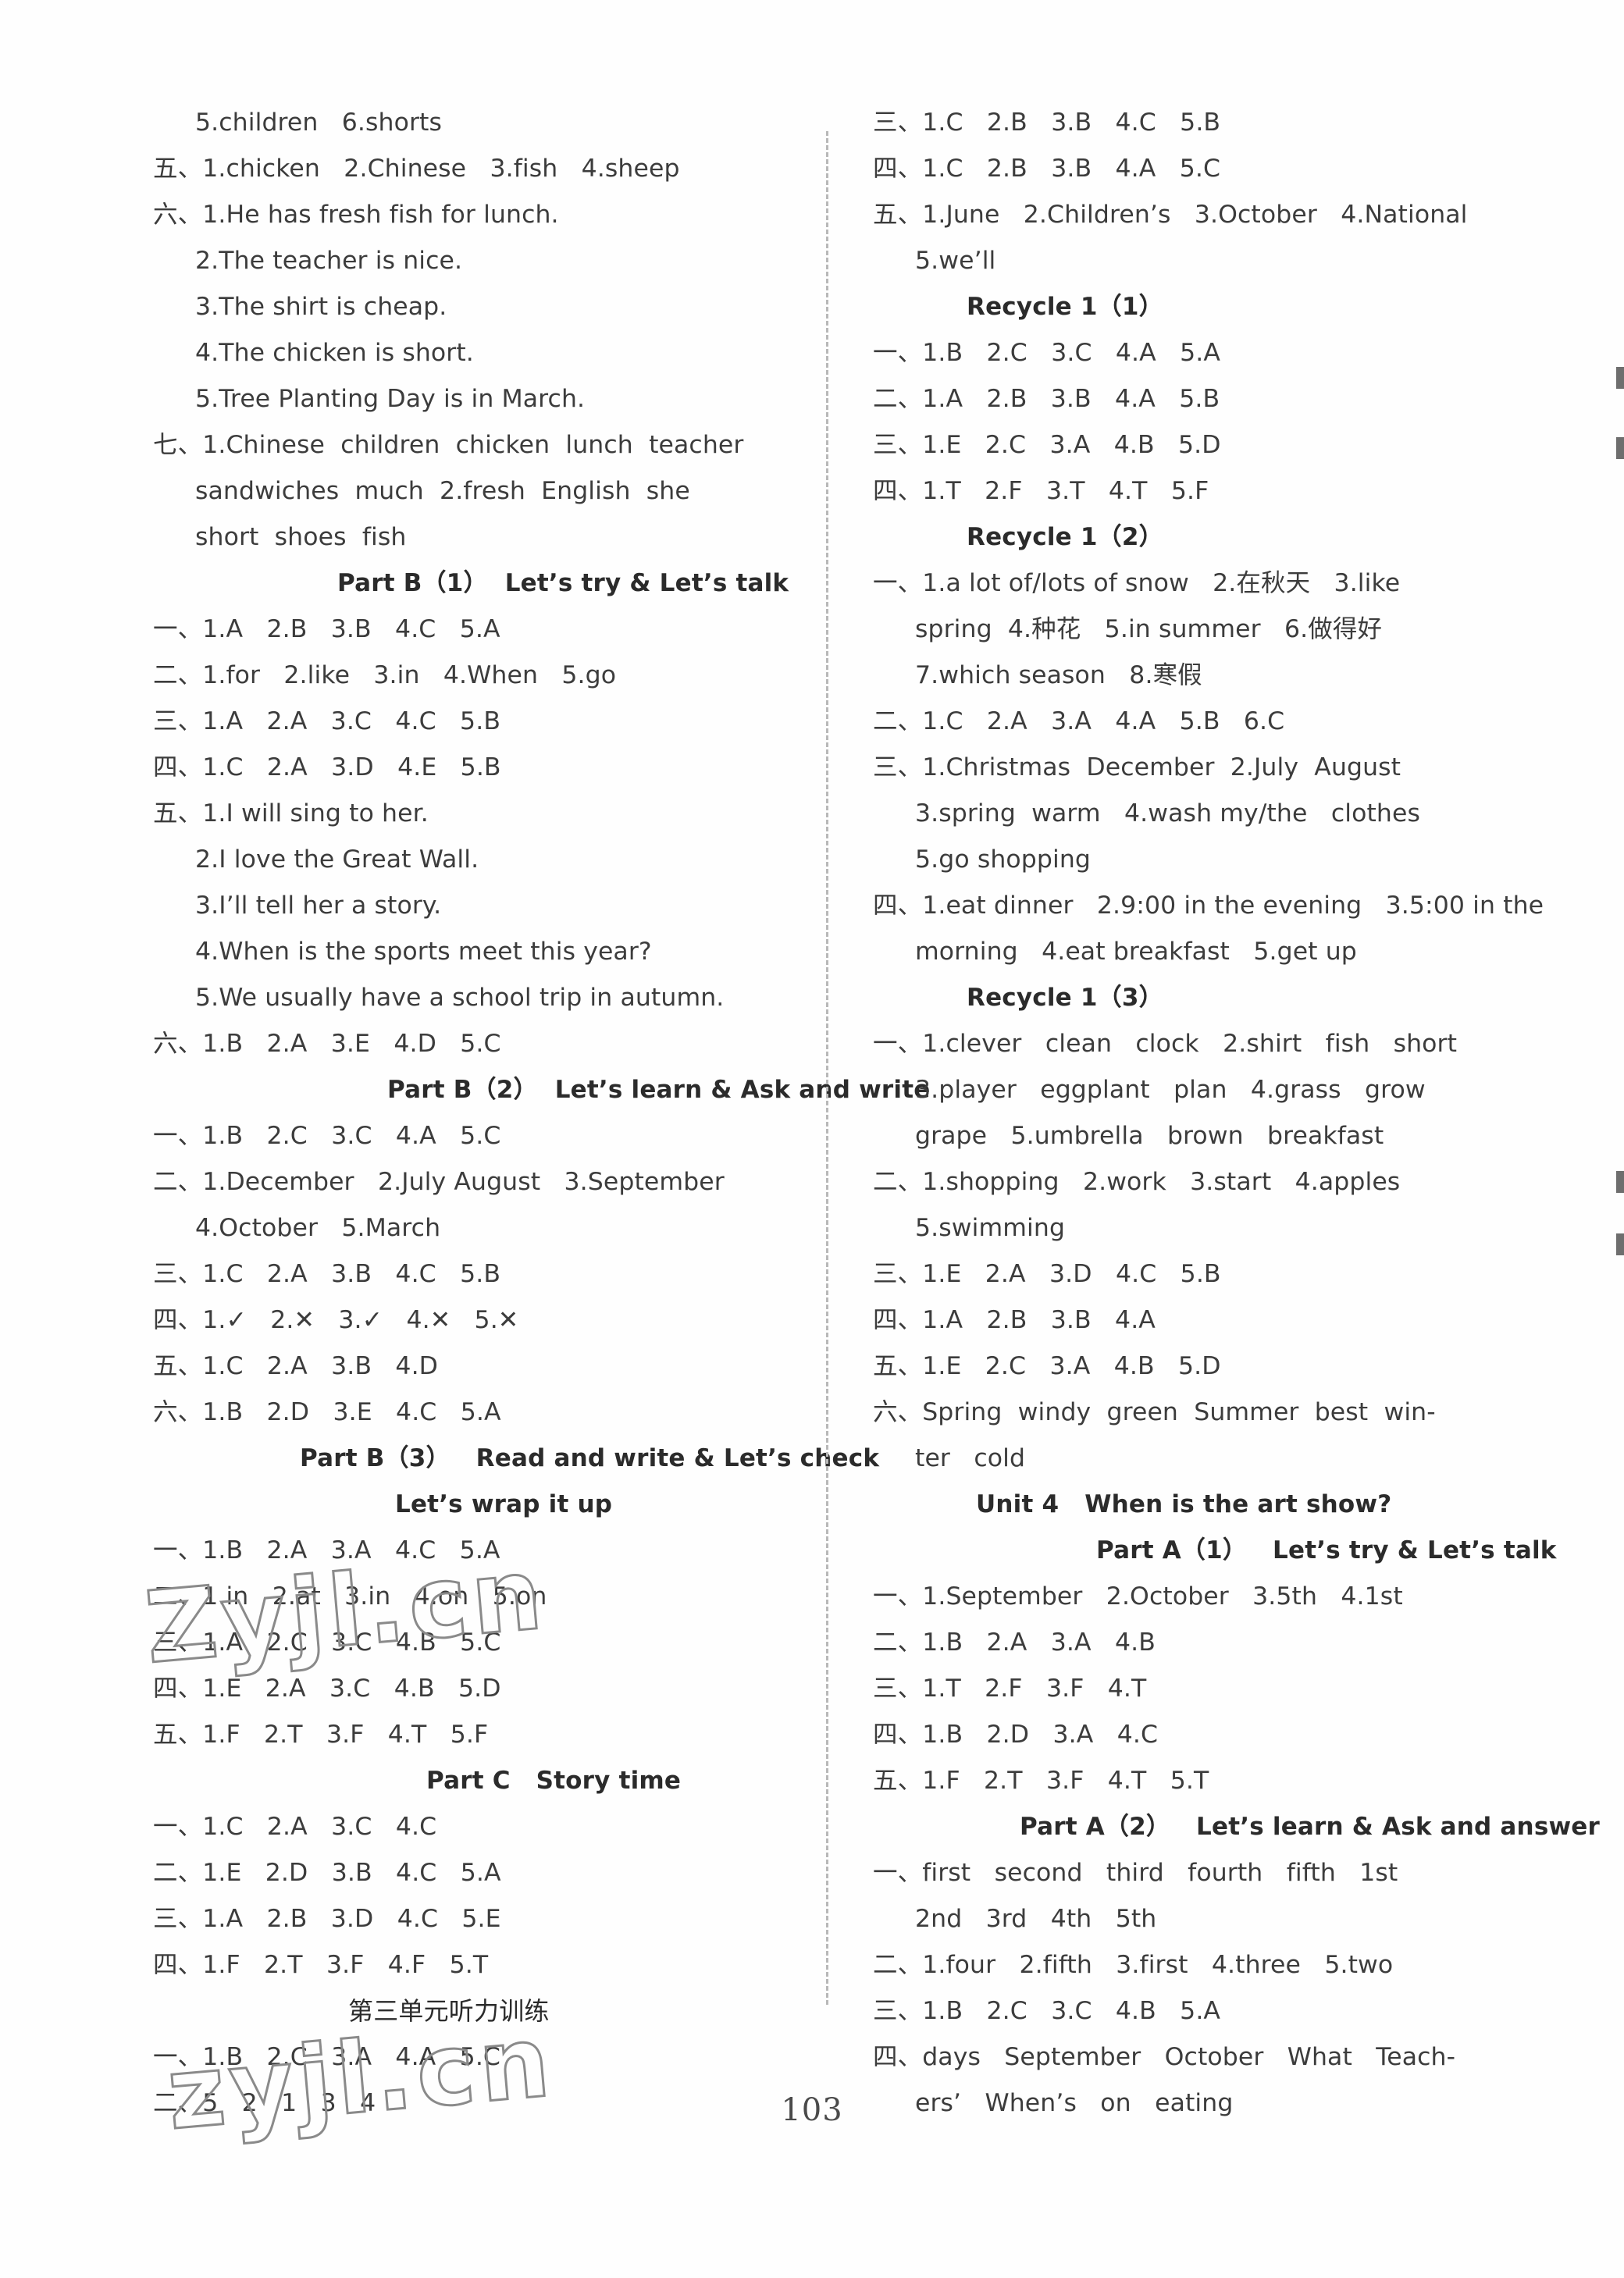 The image size is (1624, 2278). What do you see at coordinates (1047, 353) in the screenshot?
I see `answer-line: 一、1.B 2.C 3.C 4.A 5.A` at bounding box center [1047, 353].